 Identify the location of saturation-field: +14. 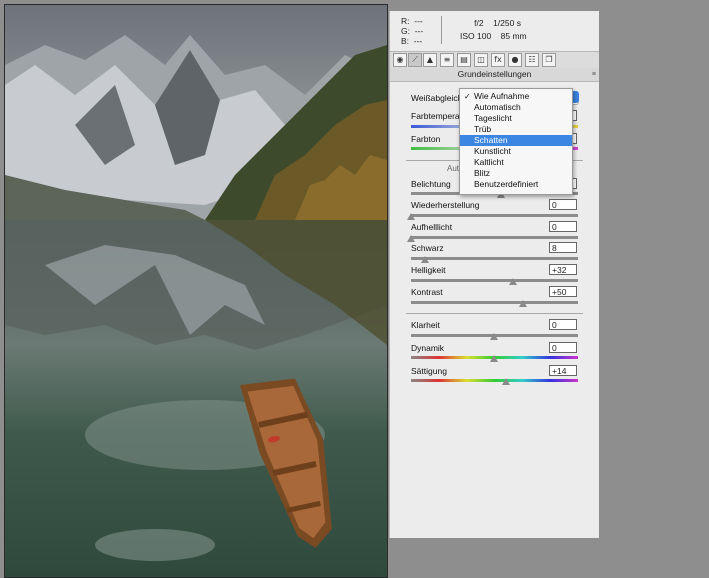
(563, 370).